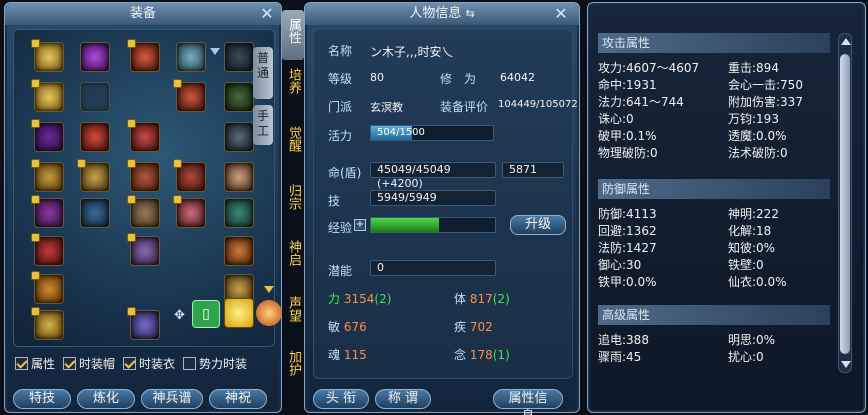 The width and height of the screenshot is (868, 415). I want to click on scrollbar-thumb, so click(845, 204).